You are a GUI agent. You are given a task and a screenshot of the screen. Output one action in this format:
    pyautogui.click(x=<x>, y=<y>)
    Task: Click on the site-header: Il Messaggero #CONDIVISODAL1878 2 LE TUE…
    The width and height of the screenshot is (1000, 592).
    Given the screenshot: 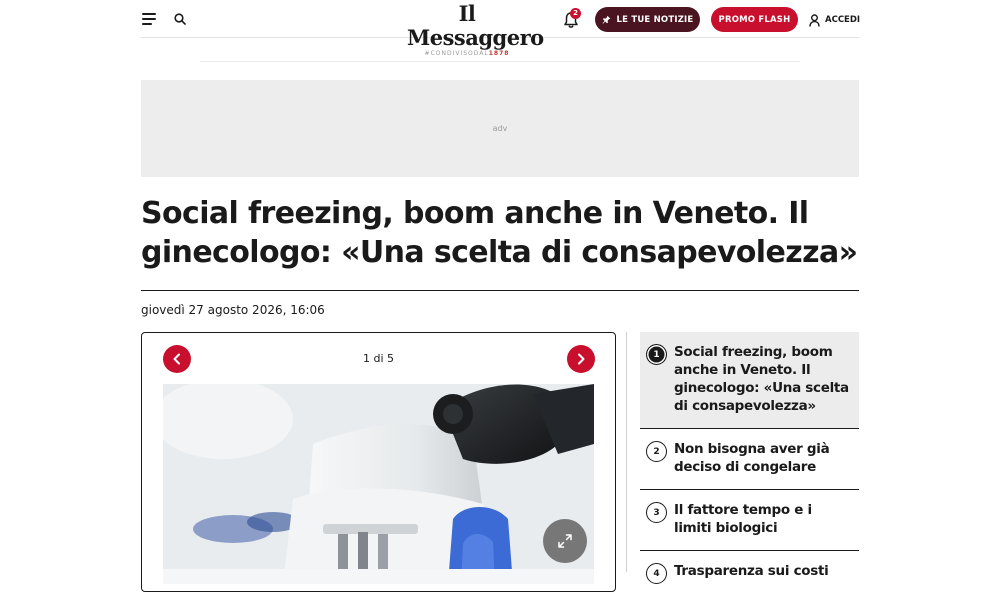 What is the action you would take?
    pyautogui.click(x=500, y=29)
    